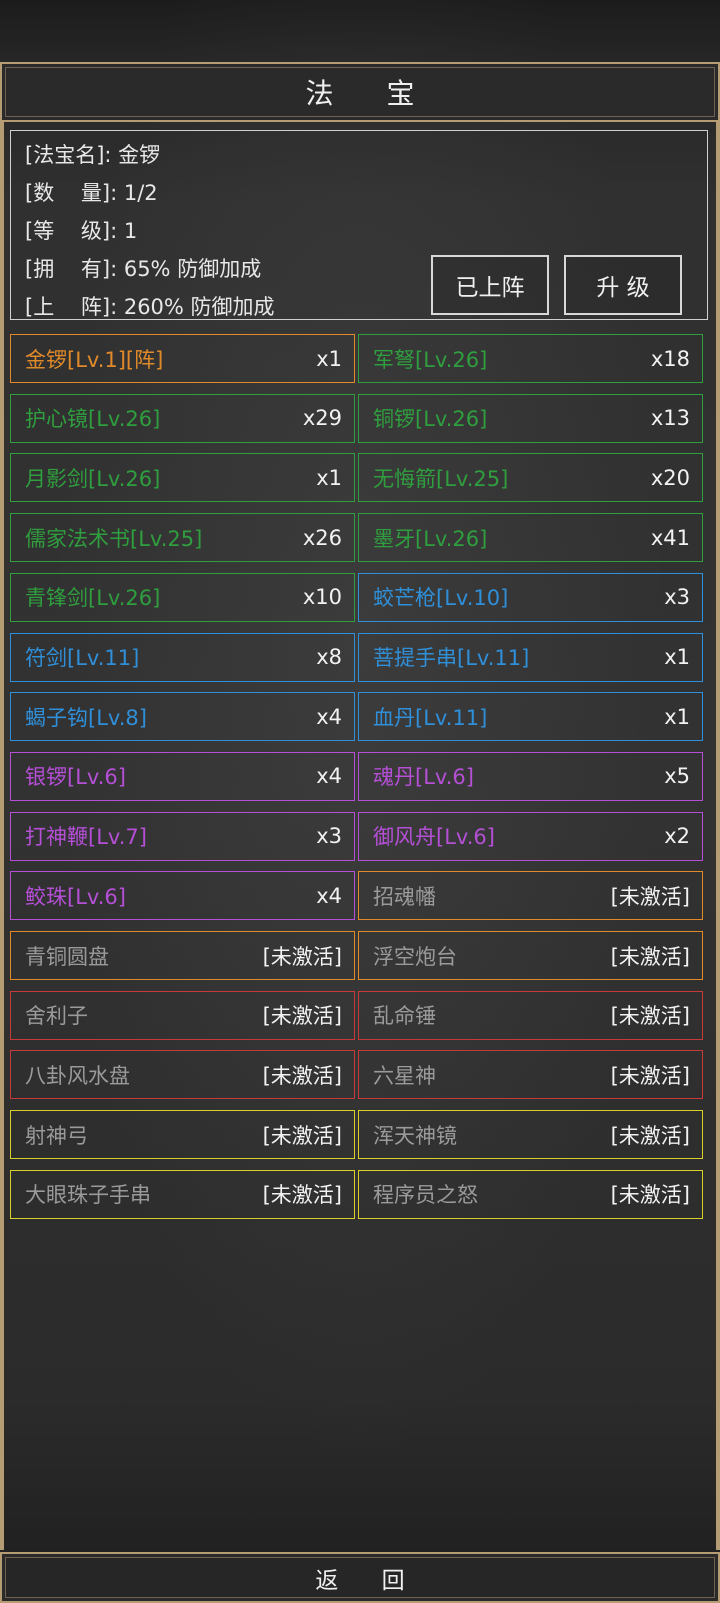 The width and height of the screenshot is (720, 1603). Describe the element at coordinates (182, 1135) in the screenshot. I see `treasure-item: 射神弓 [未激活]` at that location.